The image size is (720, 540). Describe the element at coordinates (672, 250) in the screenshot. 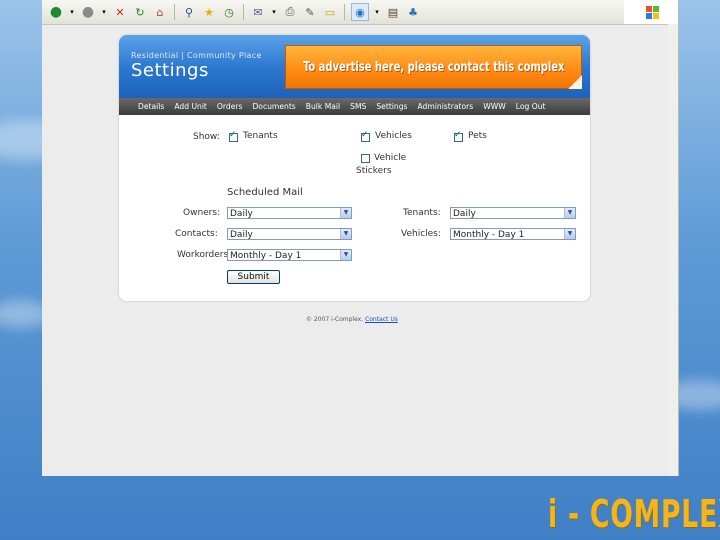

I see `vertical-scrollbar` at that location.